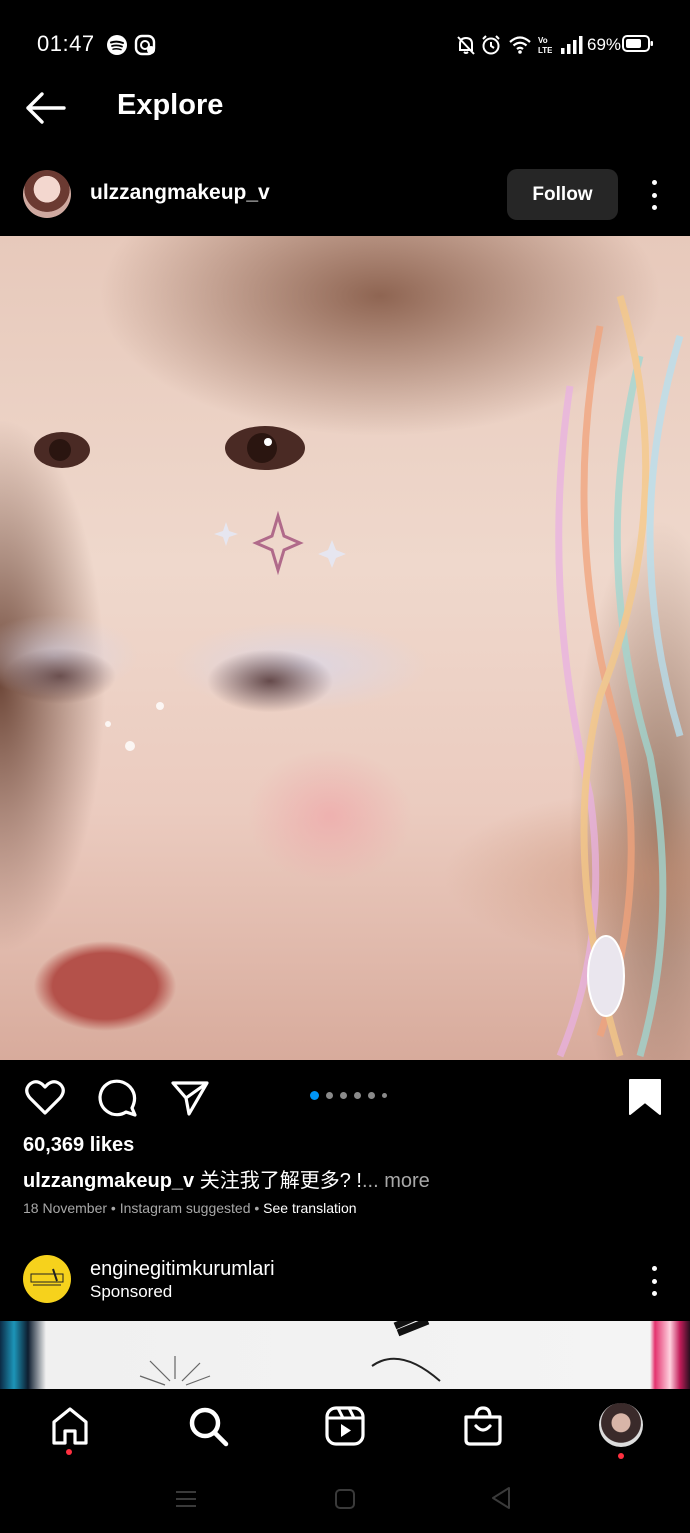  I want to click on bookmark-icon, so click(645, 1098).